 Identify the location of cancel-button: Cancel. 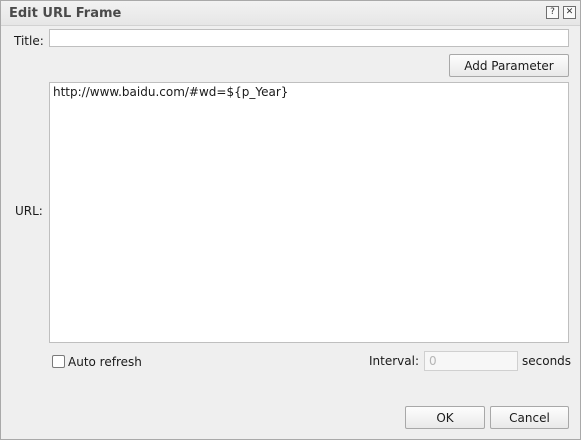
(529, 417).